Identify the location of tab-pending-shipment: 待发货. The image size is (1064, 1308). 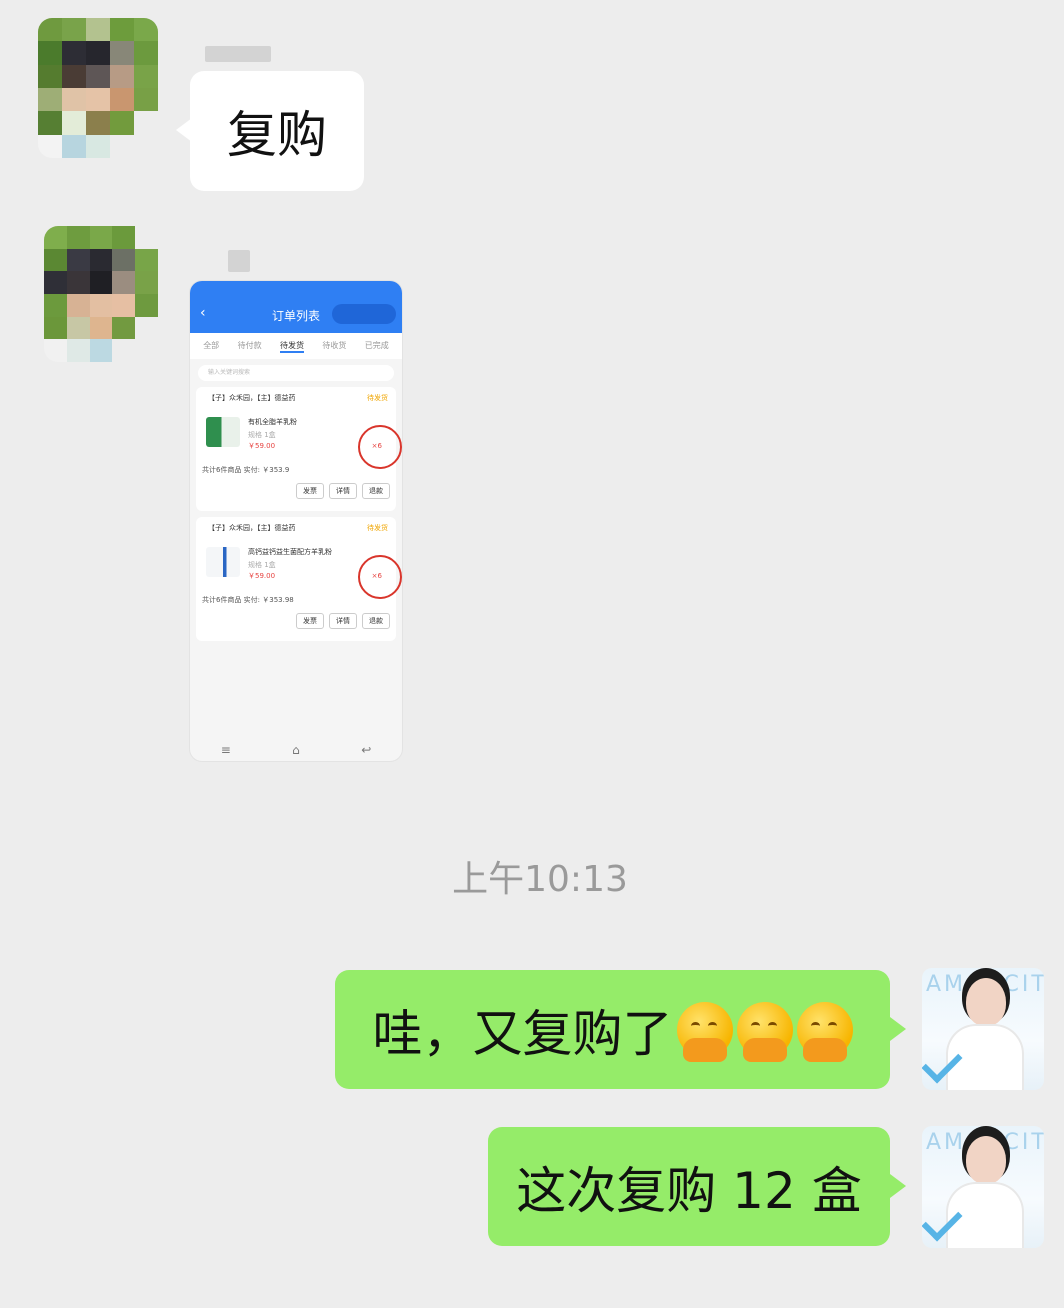
(291, 346).